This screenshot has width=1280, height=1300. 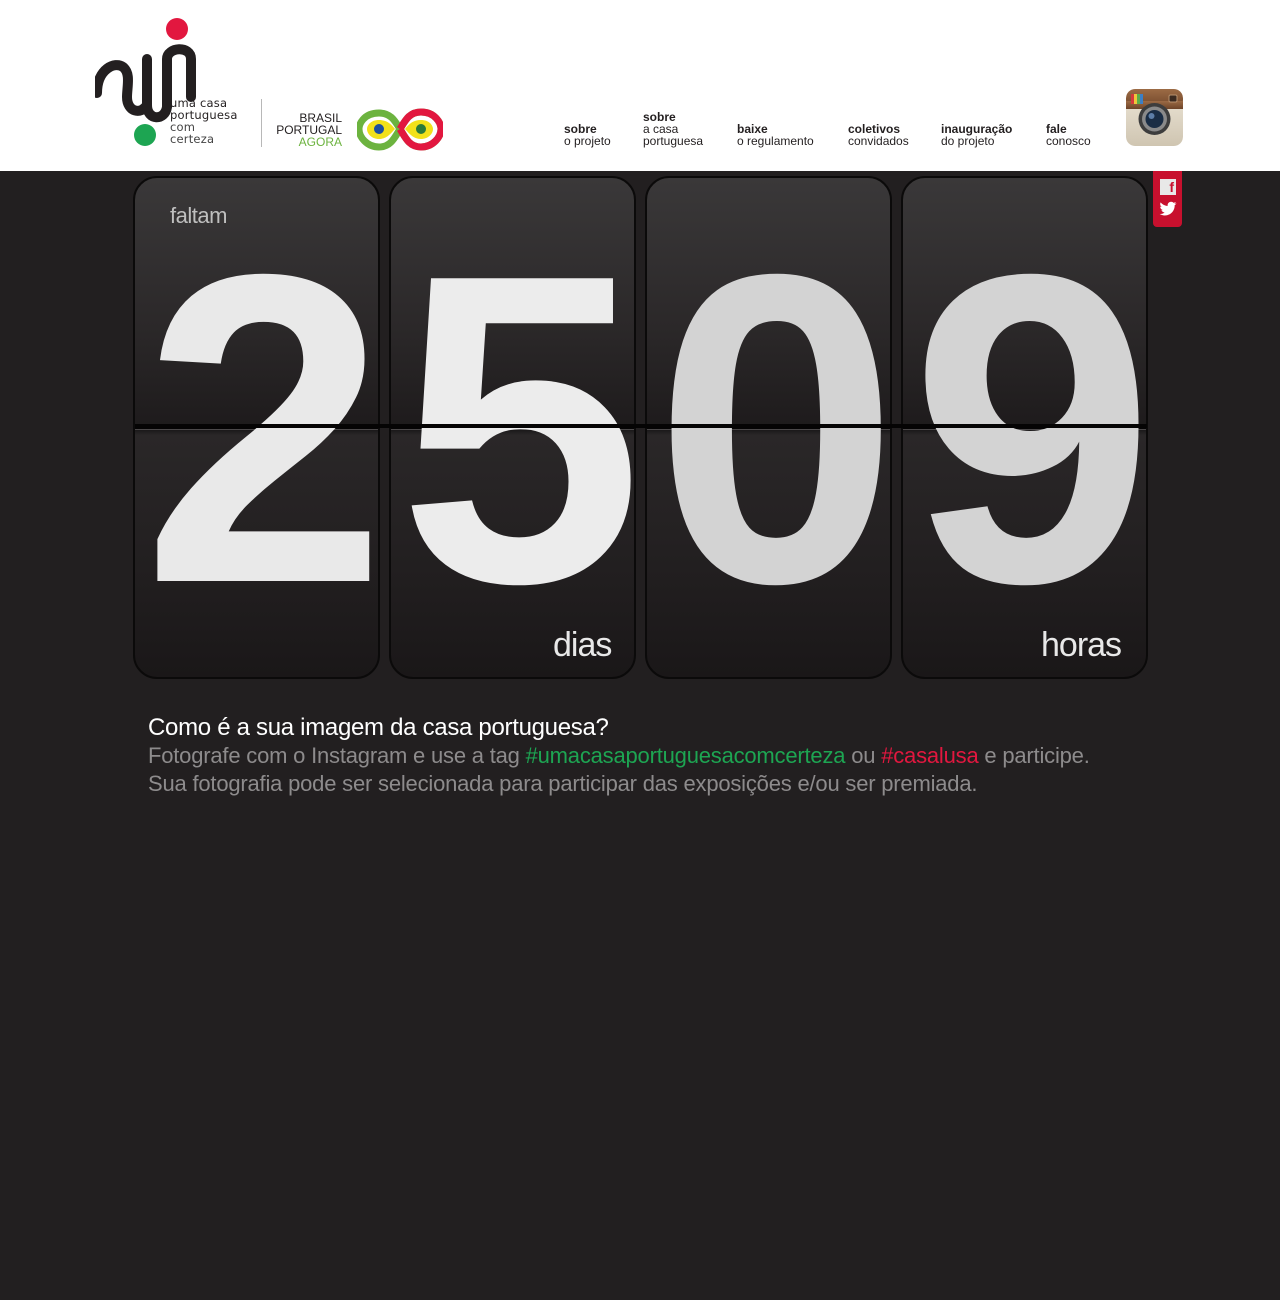 What do you see at coordinates (1168, 209) in the screenshot?
I see `twitter-icon` at bounding box center [1168, 209].